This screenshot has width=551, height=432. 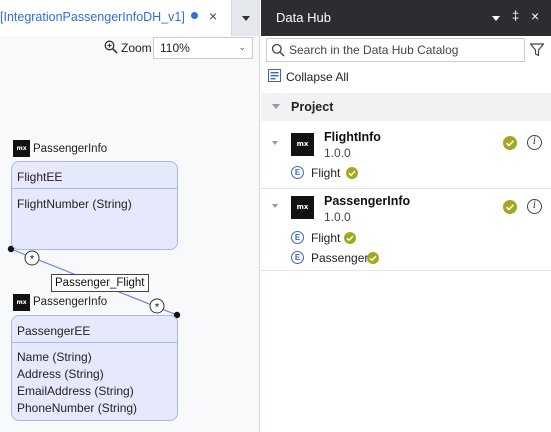 I want to click on collapse-all-icon, so click(x=274, y=75).